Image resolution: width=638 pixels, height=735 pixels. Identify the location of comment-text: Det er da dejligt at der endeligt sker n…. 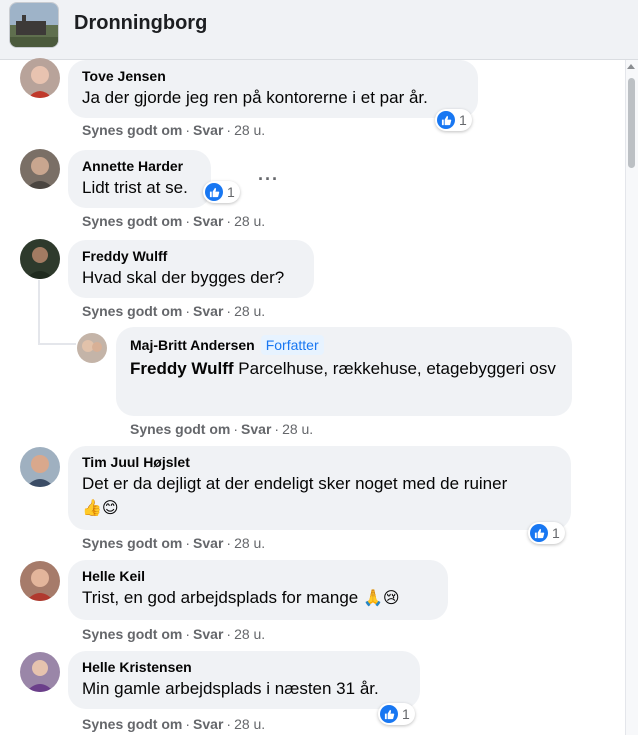
(295, 495).